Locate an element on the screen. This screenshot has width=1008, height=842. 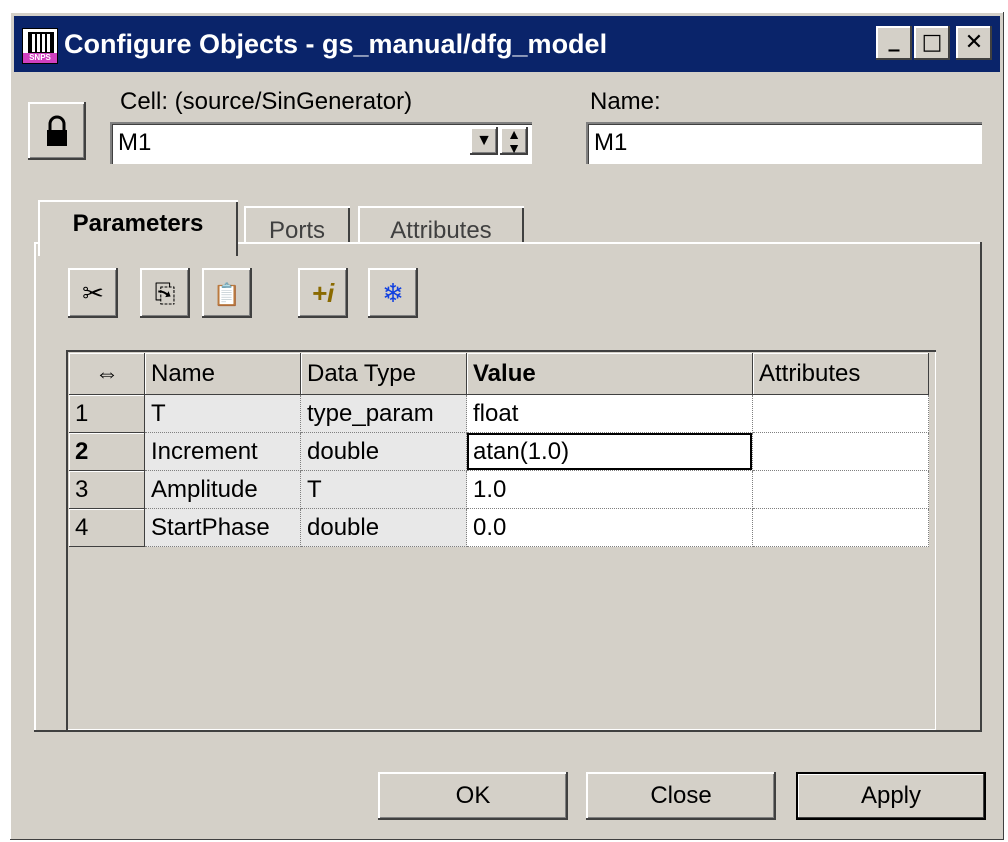
table-cell-value: 0.0 is located at coordinates (610, 528).